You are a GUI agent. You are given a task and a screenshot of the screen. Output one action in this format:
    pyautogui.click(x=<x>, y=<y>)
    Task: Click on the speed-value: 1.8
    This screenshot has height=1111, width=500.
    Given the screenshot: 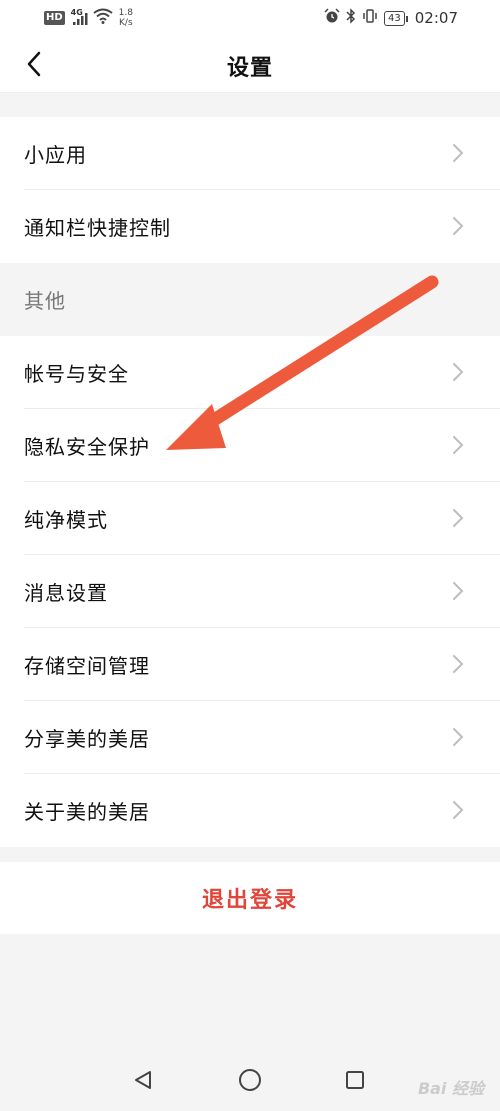 What is the action you would take?
    pyautogui.click(x=125, y=13)
    